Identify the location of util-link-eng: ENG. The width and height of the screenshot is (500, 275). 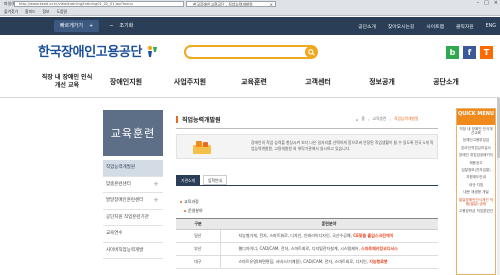
(491, 26).